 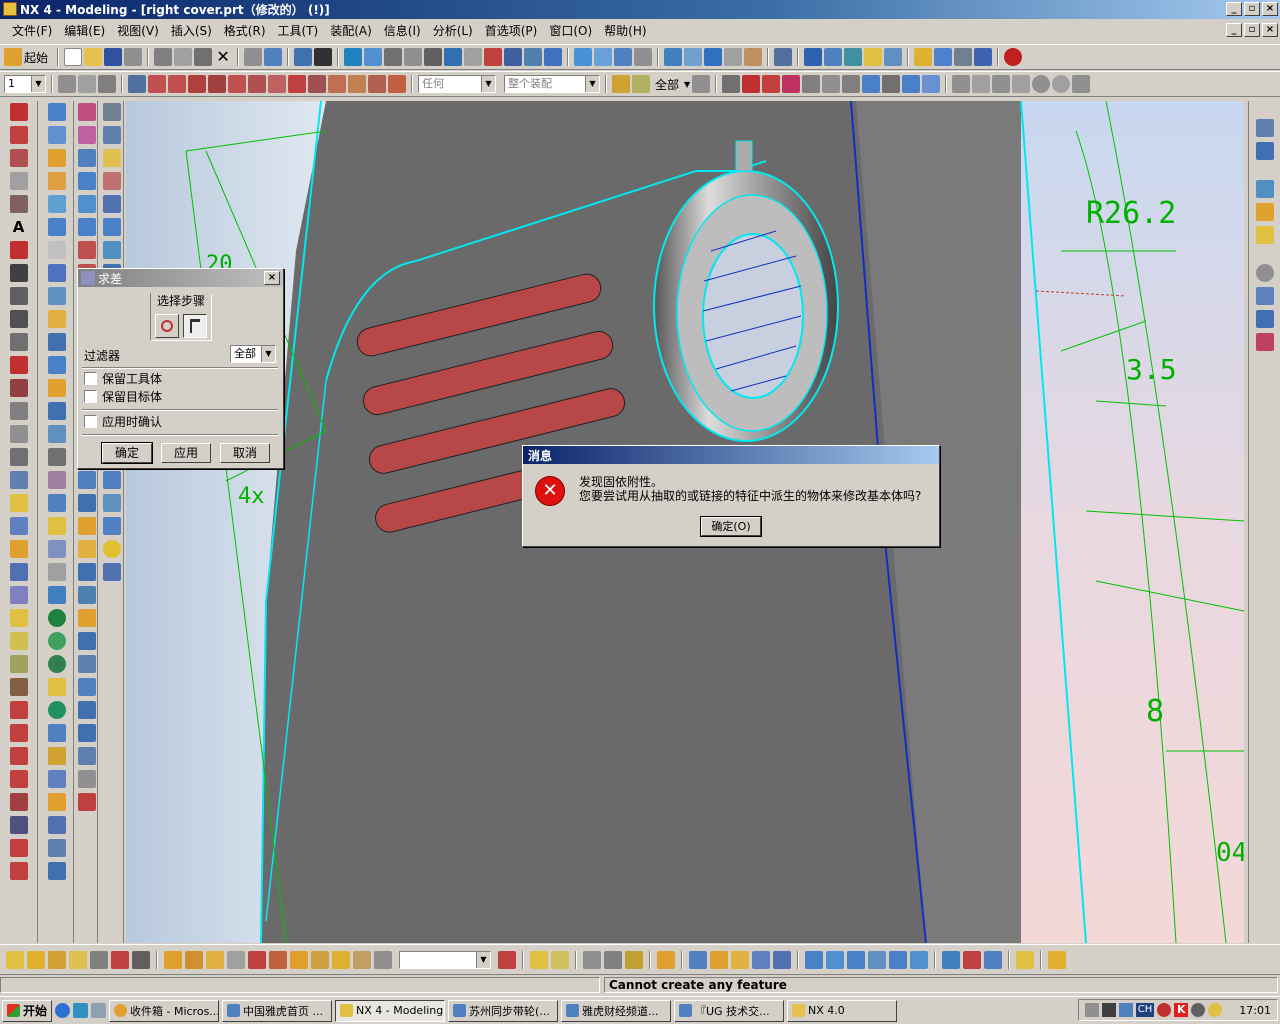 What do you see at coordinates (1091, 1010) in the screenshot?
I see `volume-icon` at bounding box center [1091, 1010].